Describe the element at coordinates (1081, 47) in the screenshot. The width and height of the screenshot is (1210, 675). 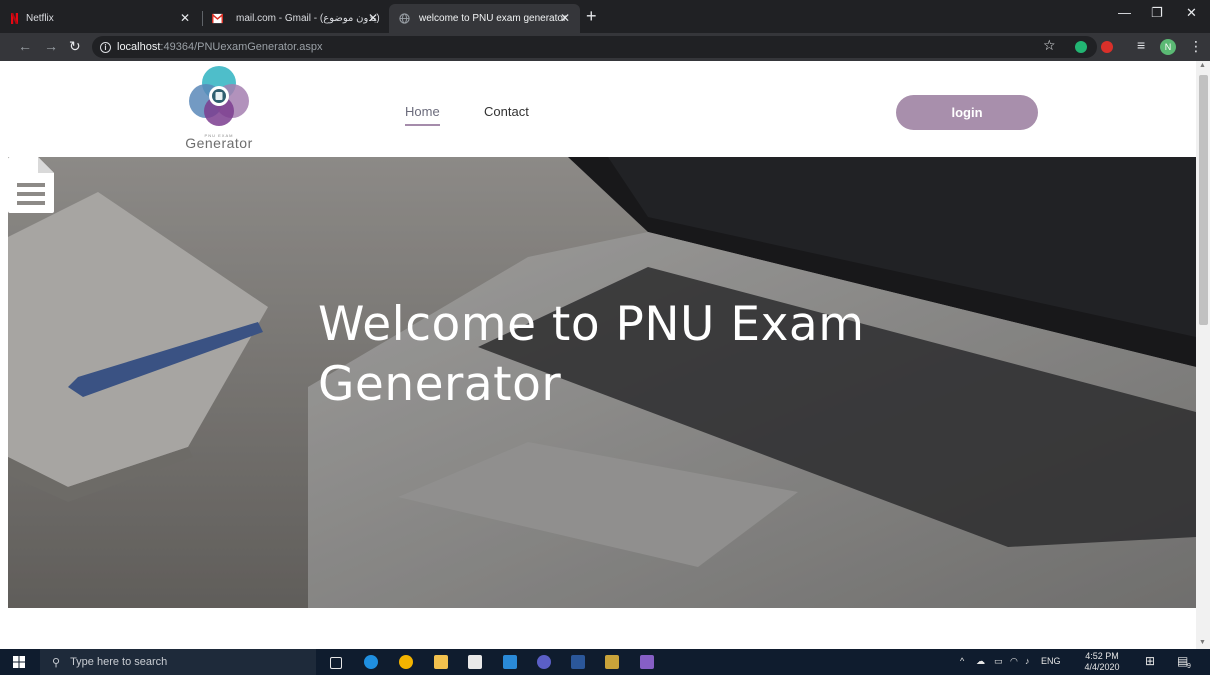
I see `grammarly-extension-icon` at that location.